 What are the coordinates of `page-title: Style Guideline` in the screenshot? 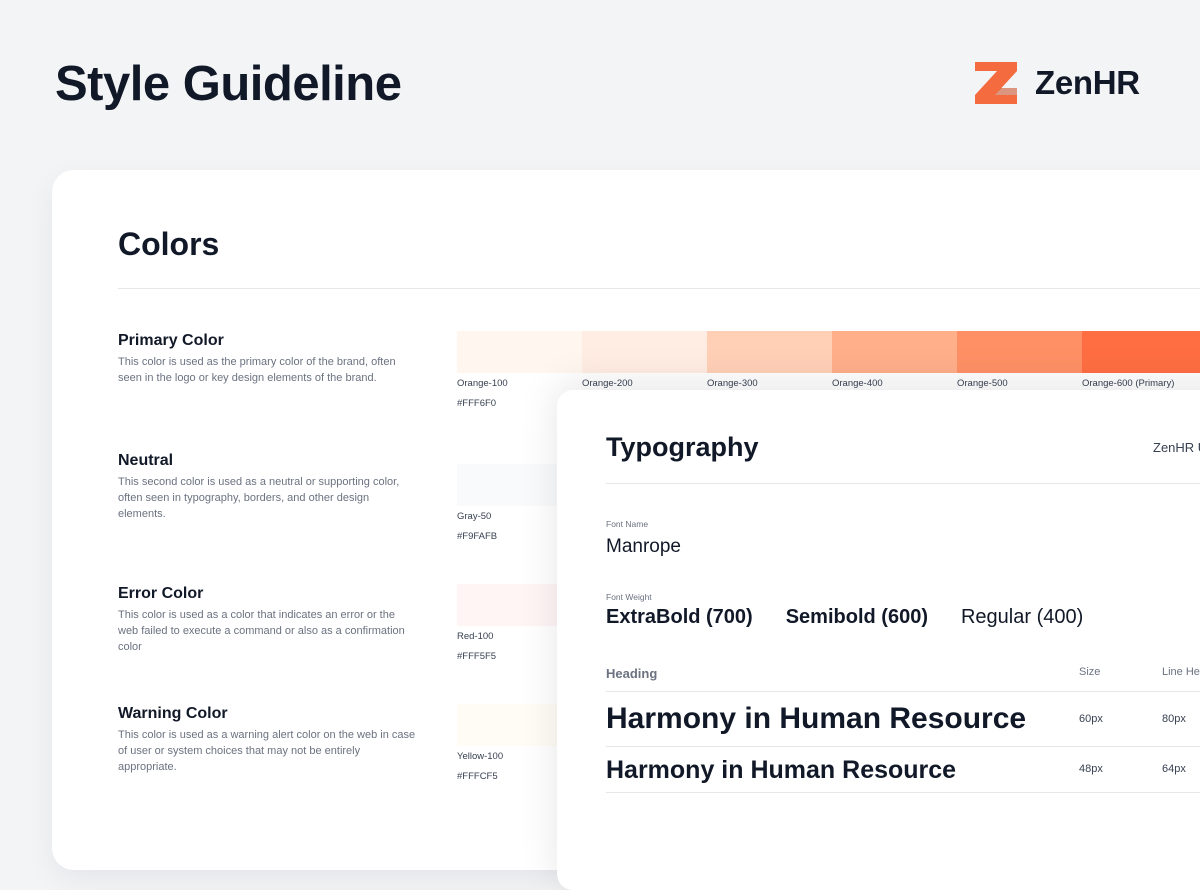 It's located at (228, 84).